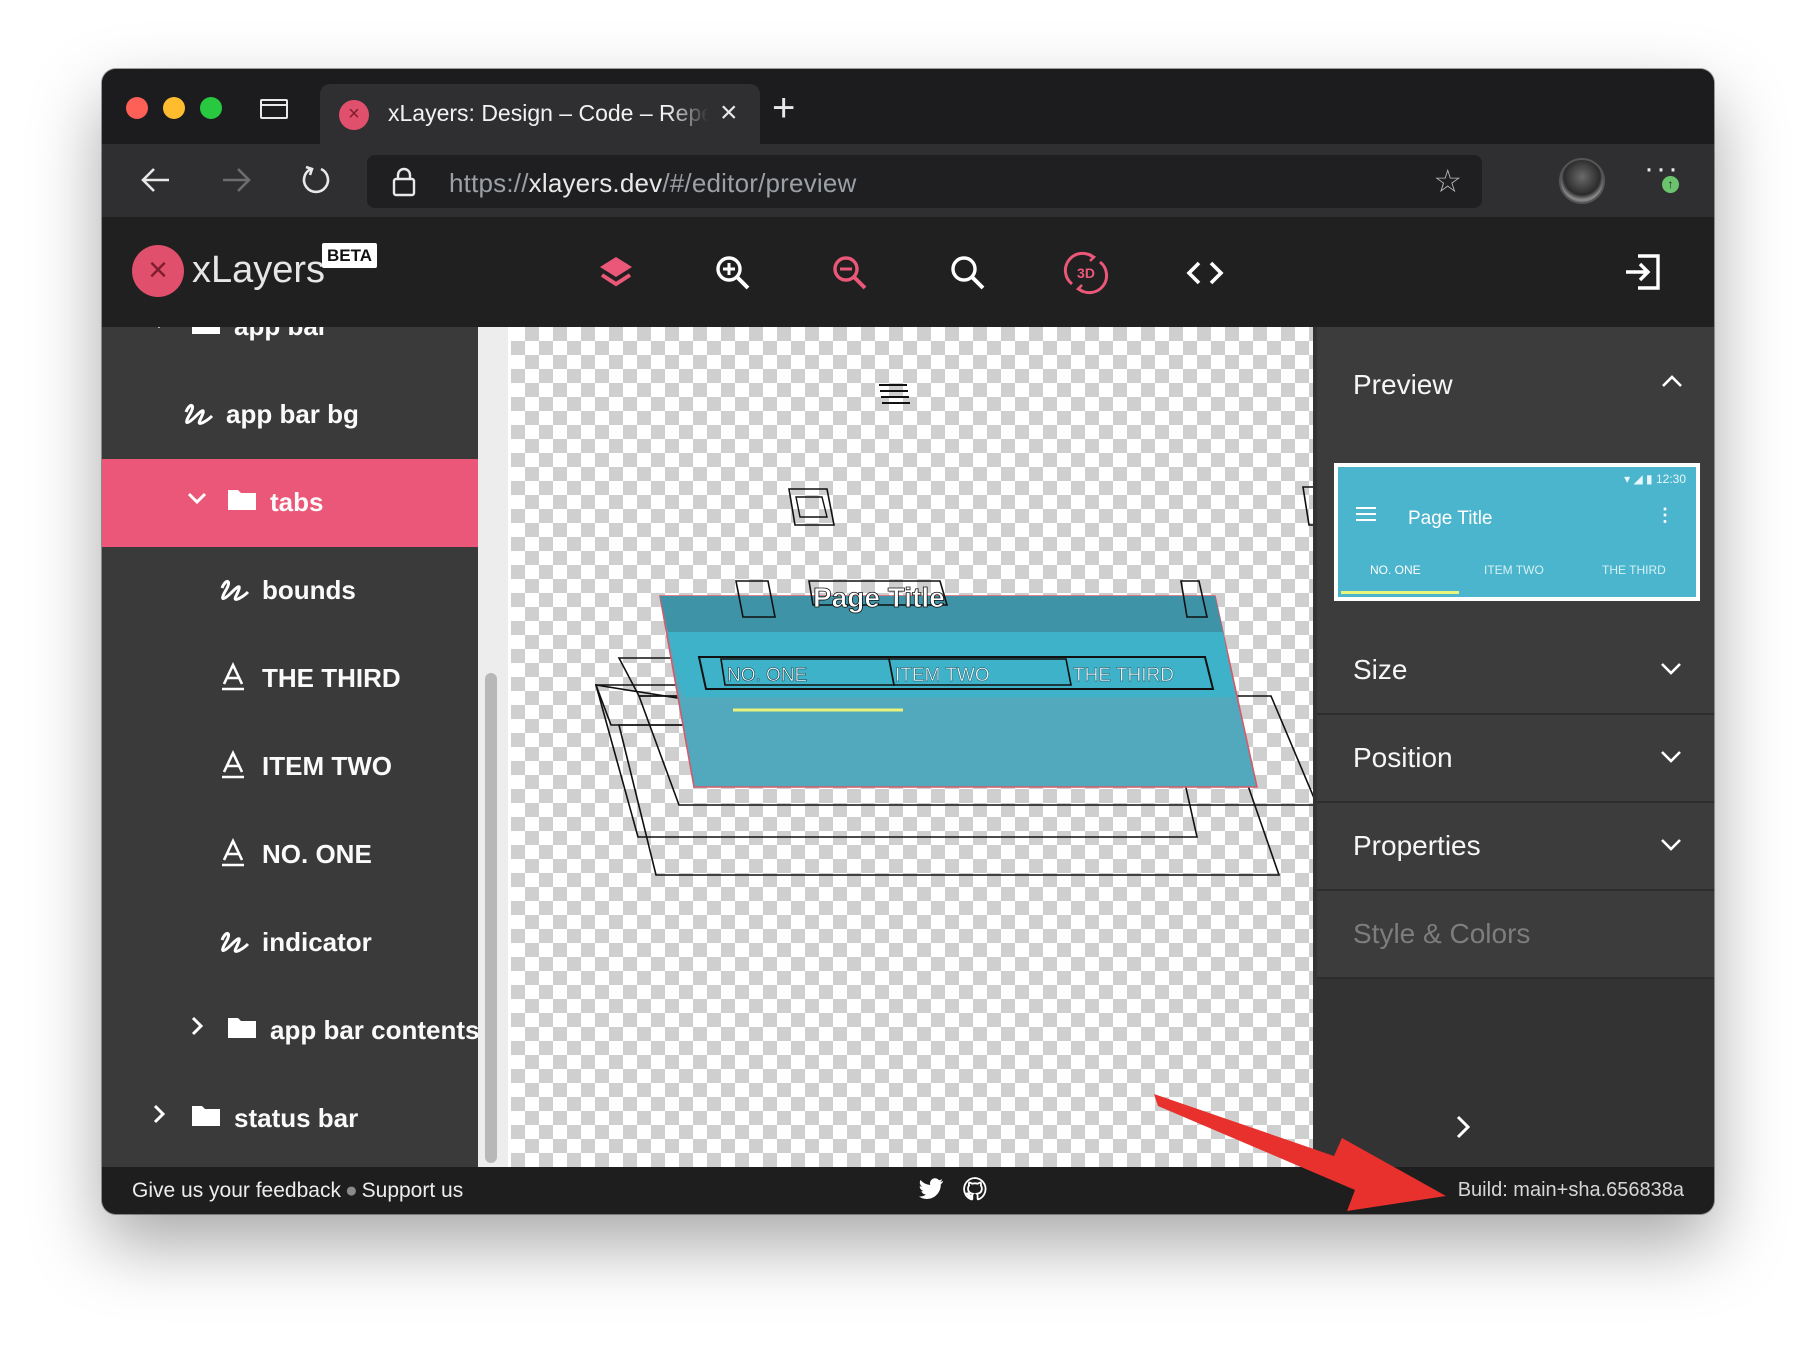 Image resolution: width=1817 pixels, height=1350 pixels. What do you see at coordinates (1123, 675) in the screenshot?
I see `canvas-tab-label: THE THIRD` at bounding box center [1123, 675].